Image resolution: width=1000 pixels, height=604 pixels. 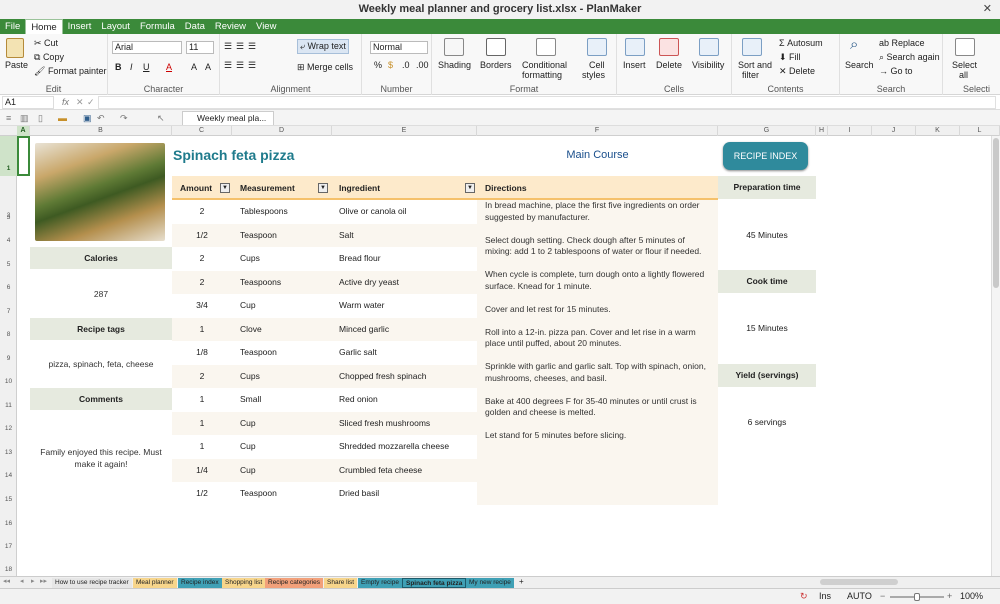 I want to click on sheet-tab-recipe-categories: Recipe categories, so click(x=294, y=583).